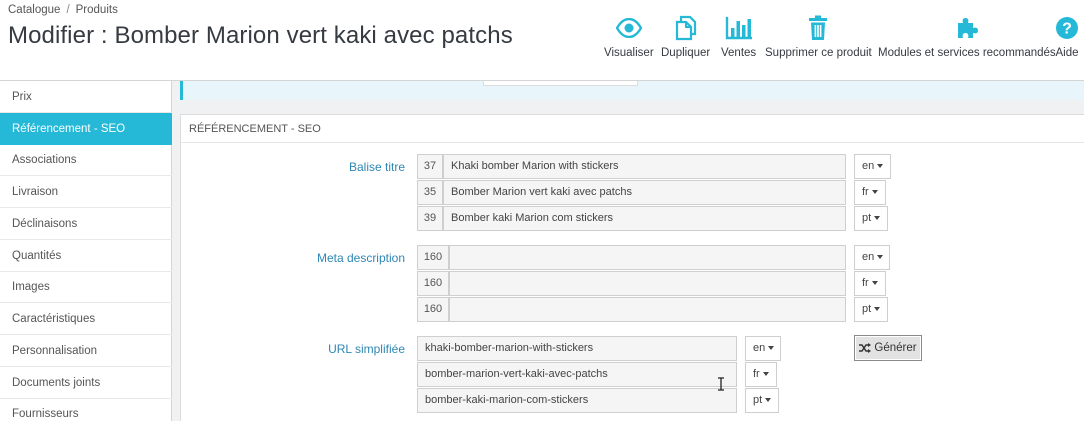 The image size is (1084, 421). I want to click on title-input-en: Khaki bomber Marion with stickers, so click(644, 166).